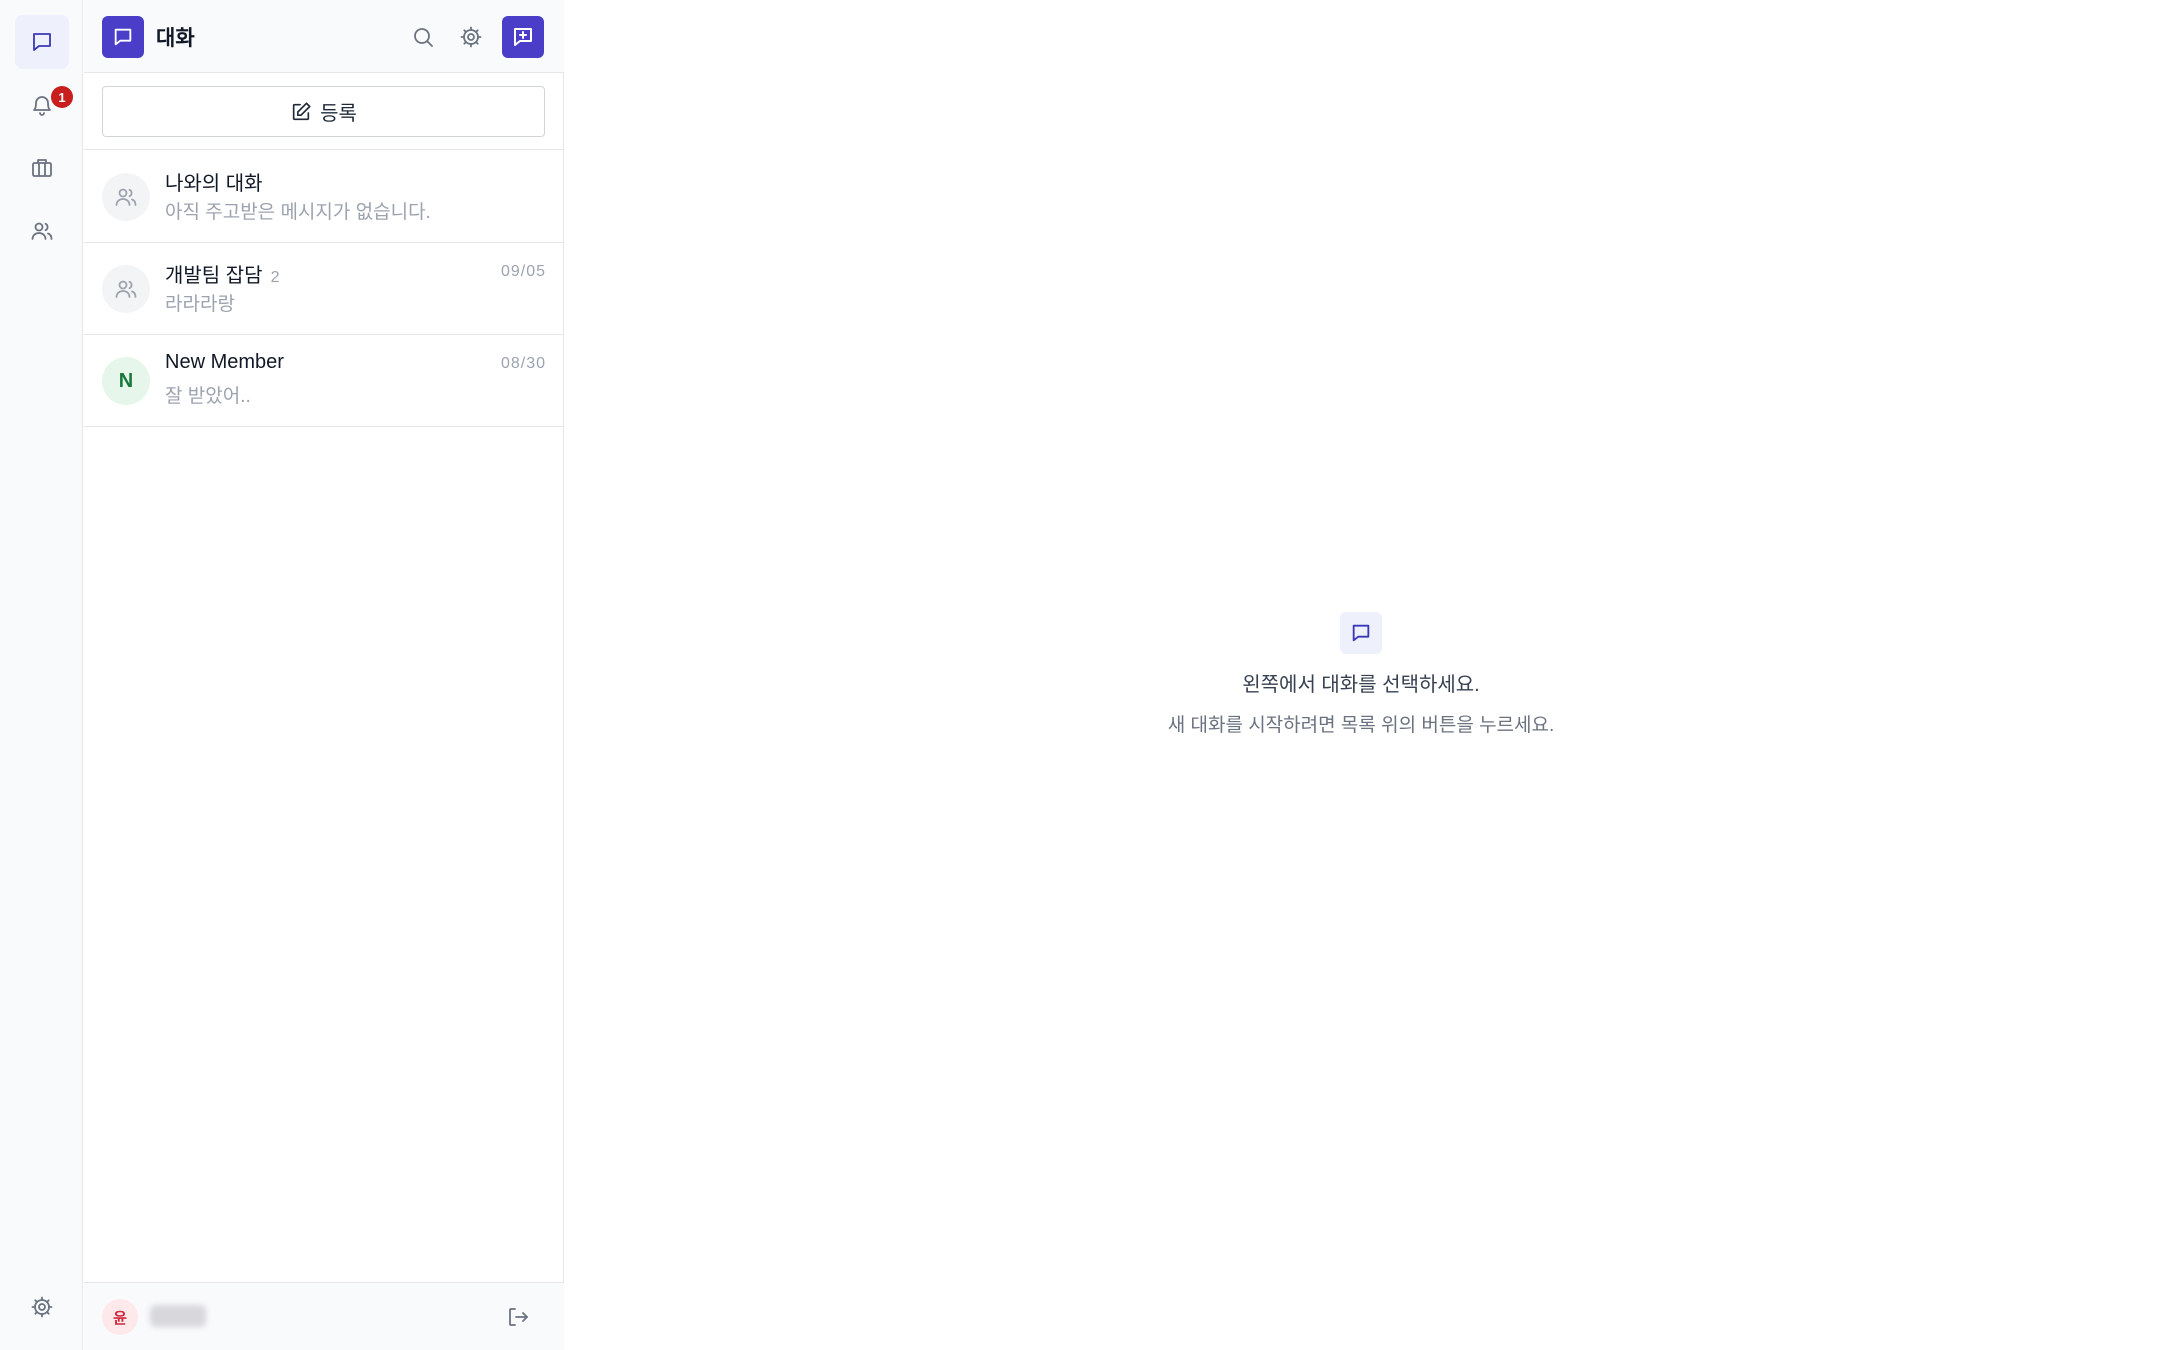  I want to click on empty-state-title: 왼쪽에서 대화를 선택하세요., so click(1361, 685).